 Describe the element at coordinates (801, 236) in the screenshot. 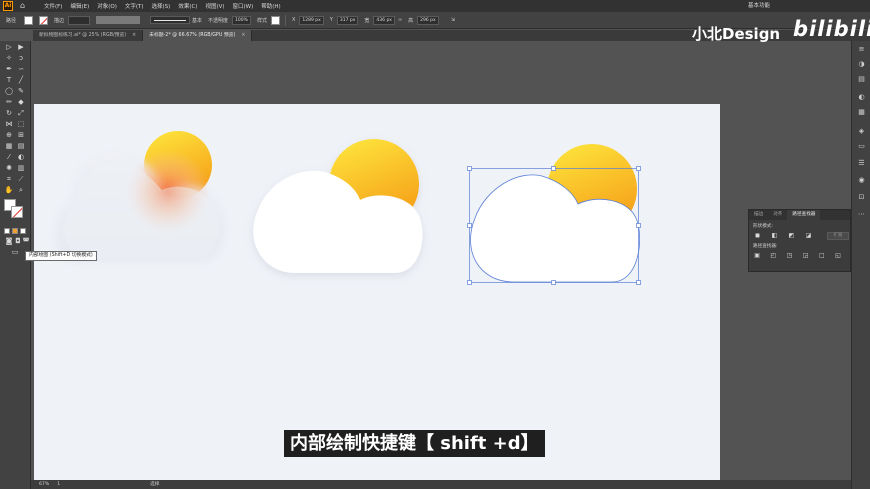

I see `shape-modes-row: ◼ ◧ ◩ ◪ 扩展` at that location.